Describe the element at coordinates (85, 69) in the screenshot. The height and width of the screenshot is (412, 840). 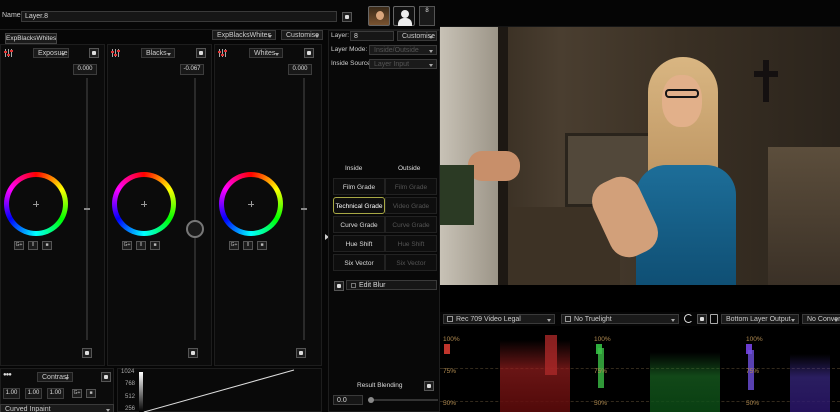
I see `exposure-value: 0.000` at that location.